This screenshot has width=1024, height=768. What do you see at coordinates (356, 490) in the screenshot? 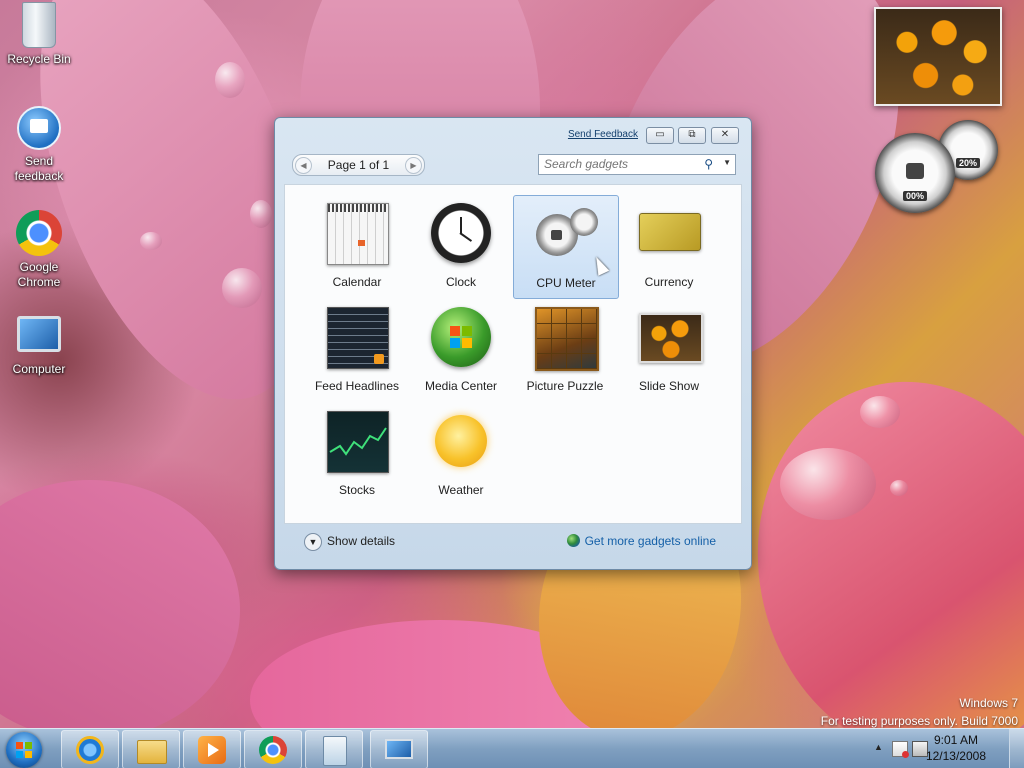
I see `gadget-name: Stocks` at bounding box center [356, 490].